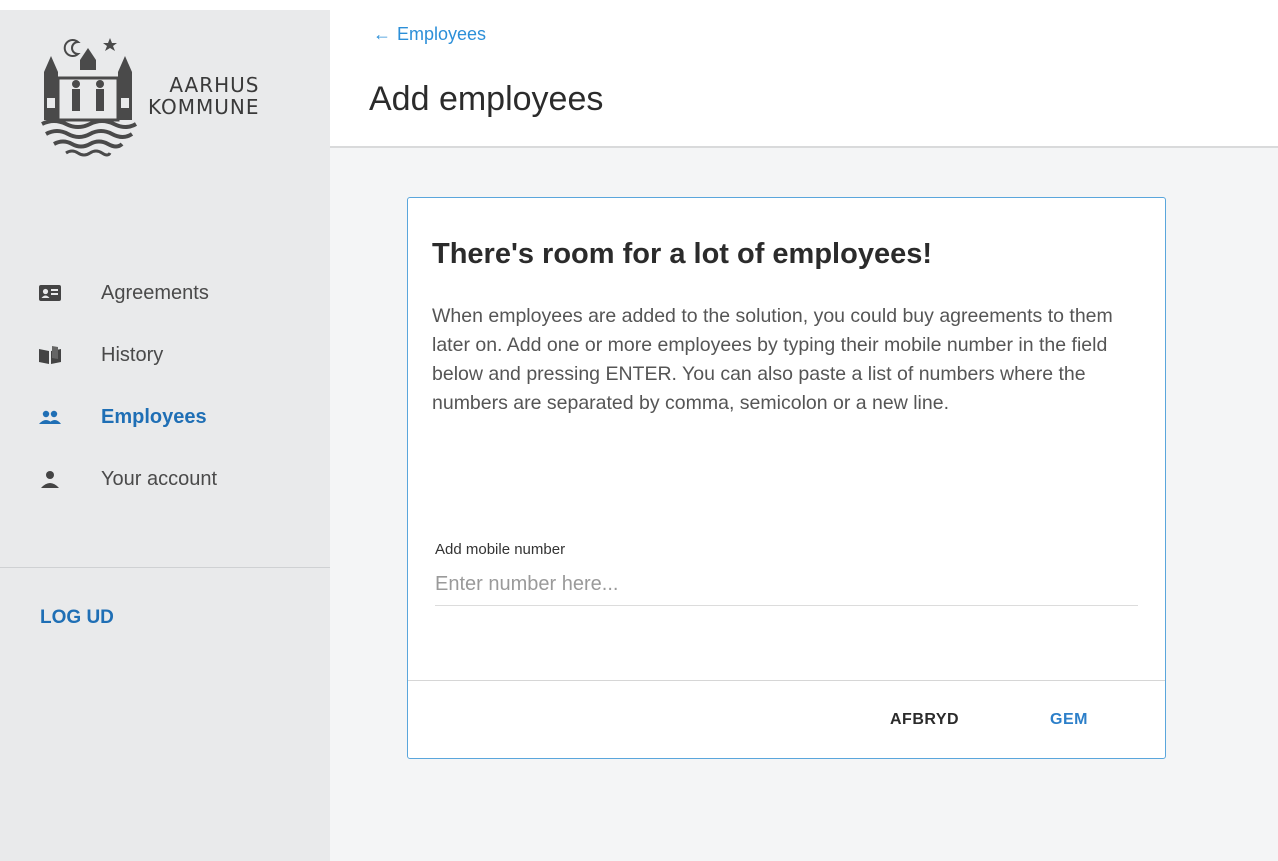  Describe the element at coordinates (804, 79) in the screenshot. I see `page-header: ← Employees Add employees` at that location.